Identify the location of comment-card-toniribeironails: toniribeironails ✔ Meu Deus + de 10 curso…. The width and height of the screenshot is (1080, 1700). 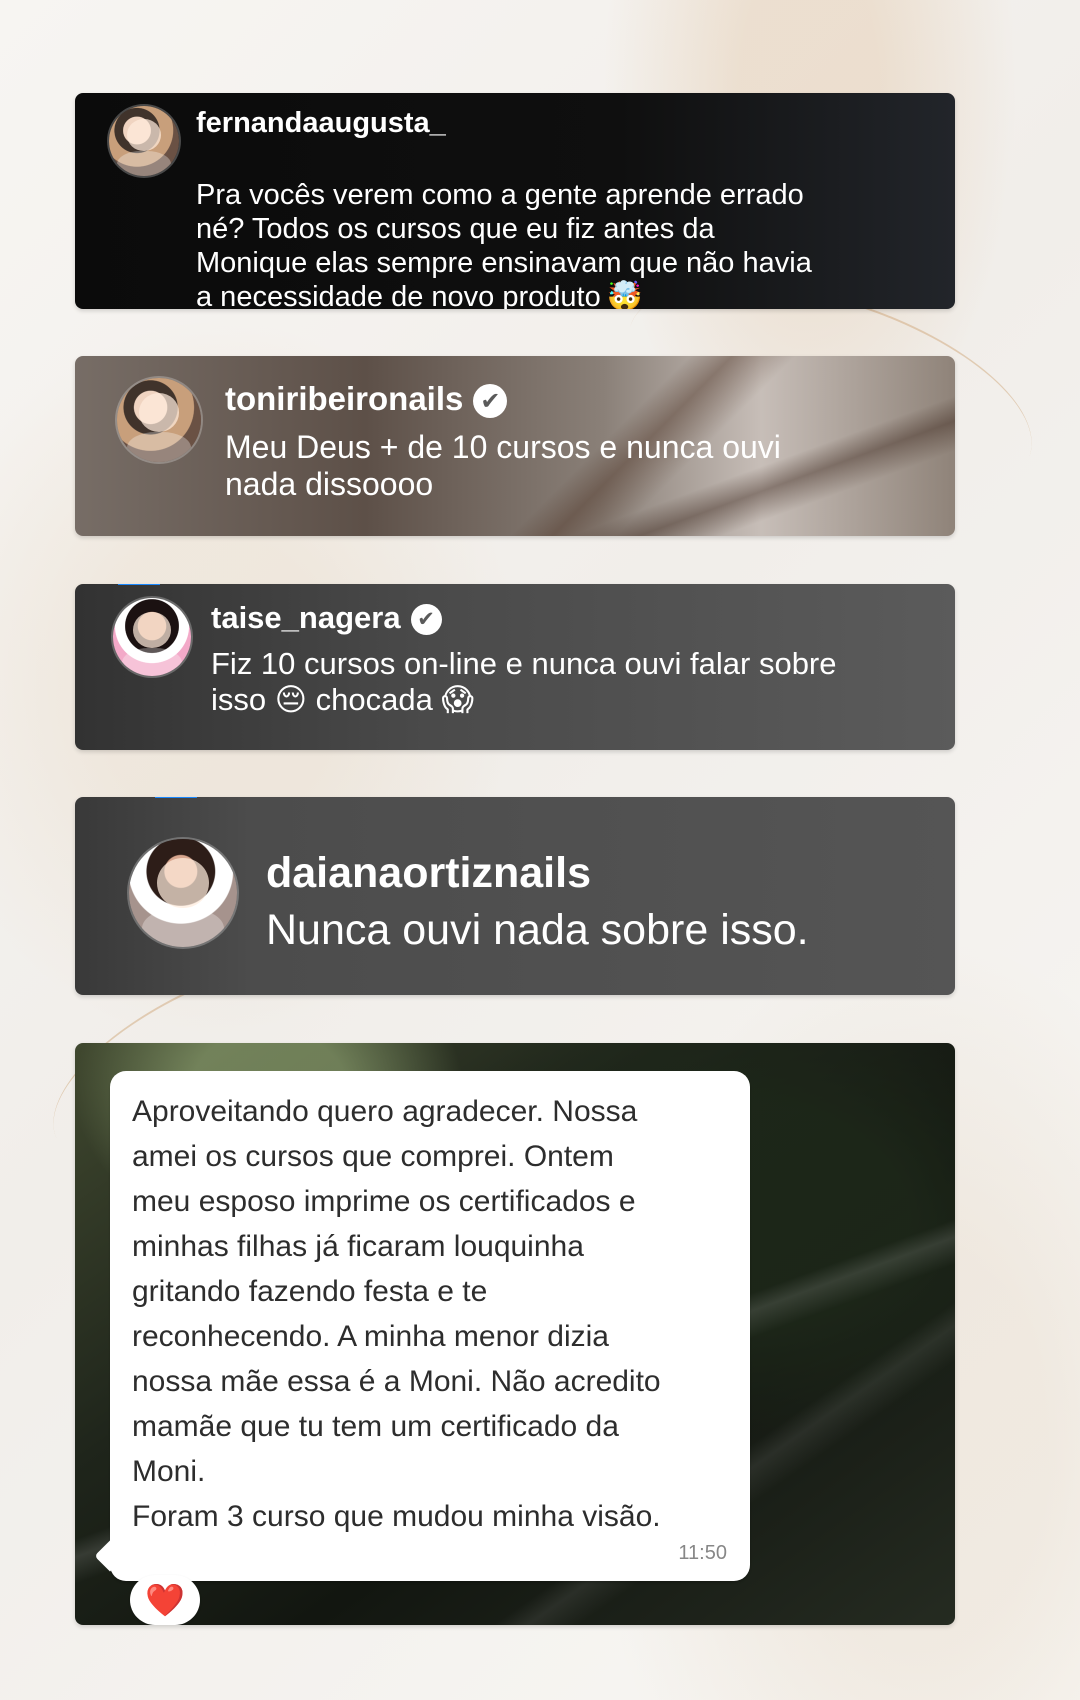
(515, 446).